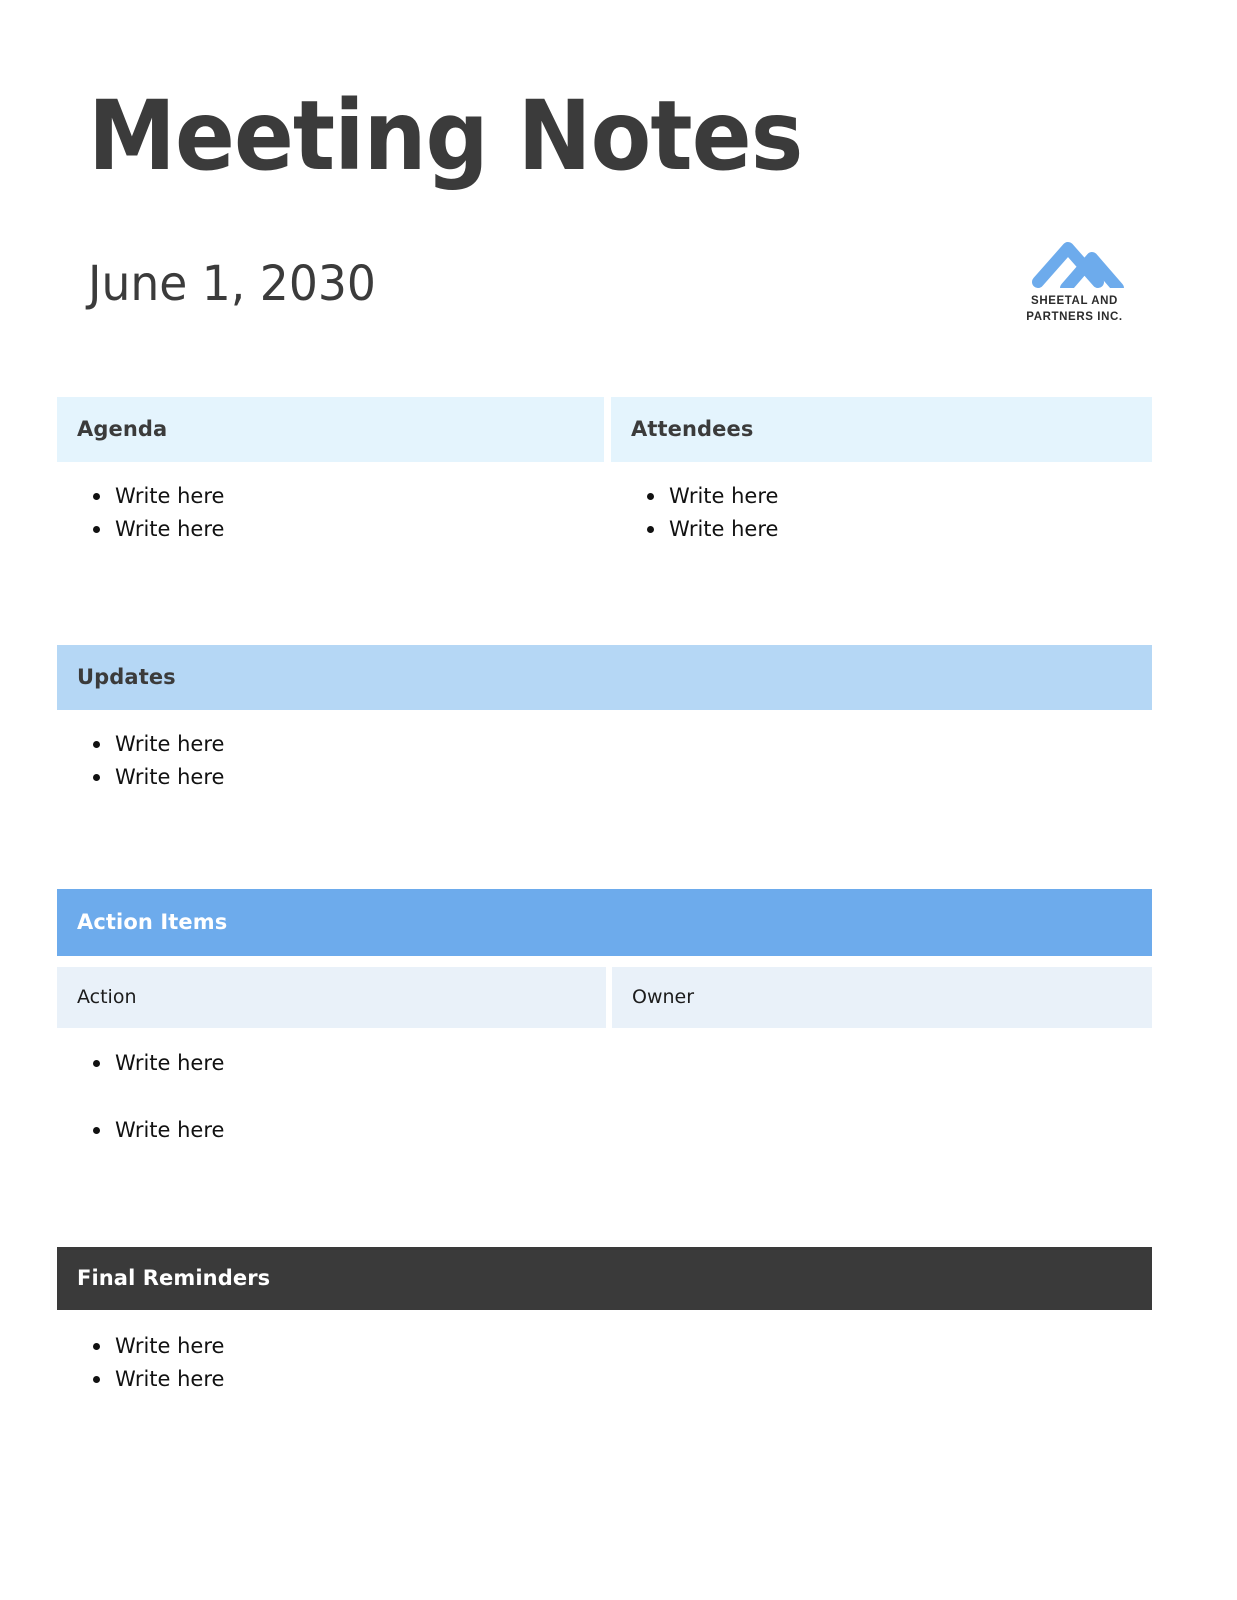 Image resolution: width=1237 pixels, height=1600 pixels. I want to click on agenda-list: Write here Write here, so click(330, 513).